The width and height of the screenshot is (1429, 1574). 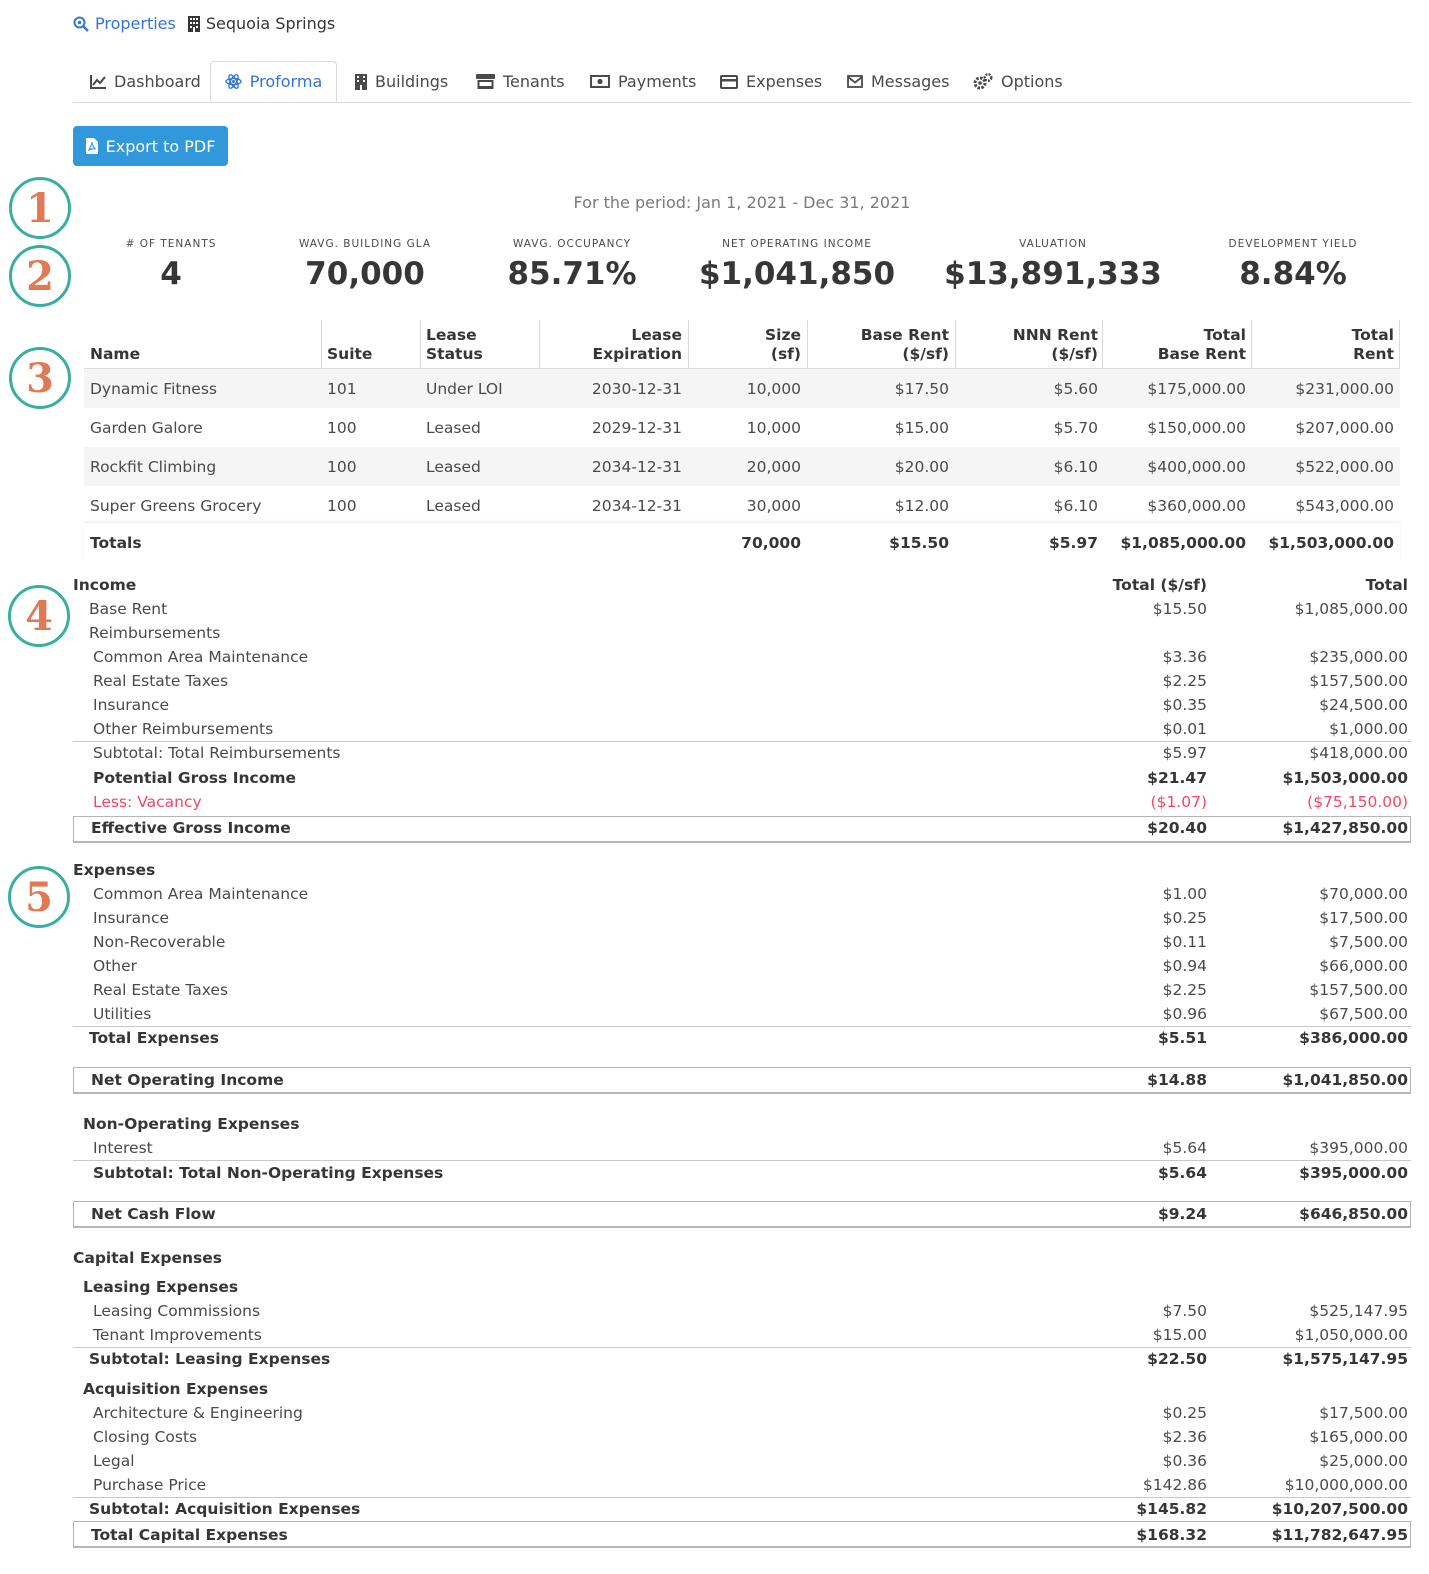 What do you see at coordinates (1363, 918) in the screenshot?
I see `line-value-total: $17,500.00` at bounding box center [1363, 918].